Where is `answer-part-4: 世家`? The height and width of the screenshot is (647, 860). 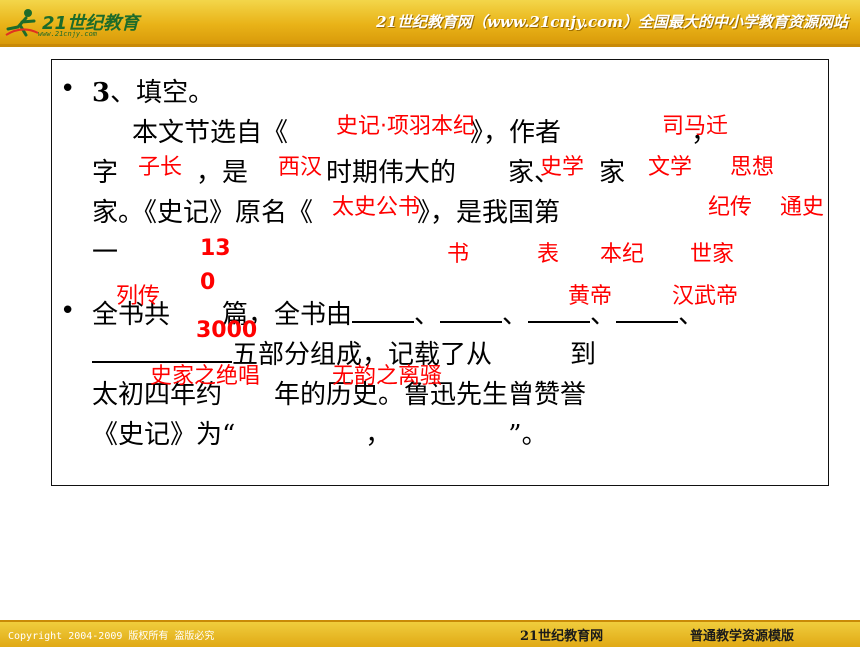 answer-part-4: 世家 is located at coordinates (712, 254).